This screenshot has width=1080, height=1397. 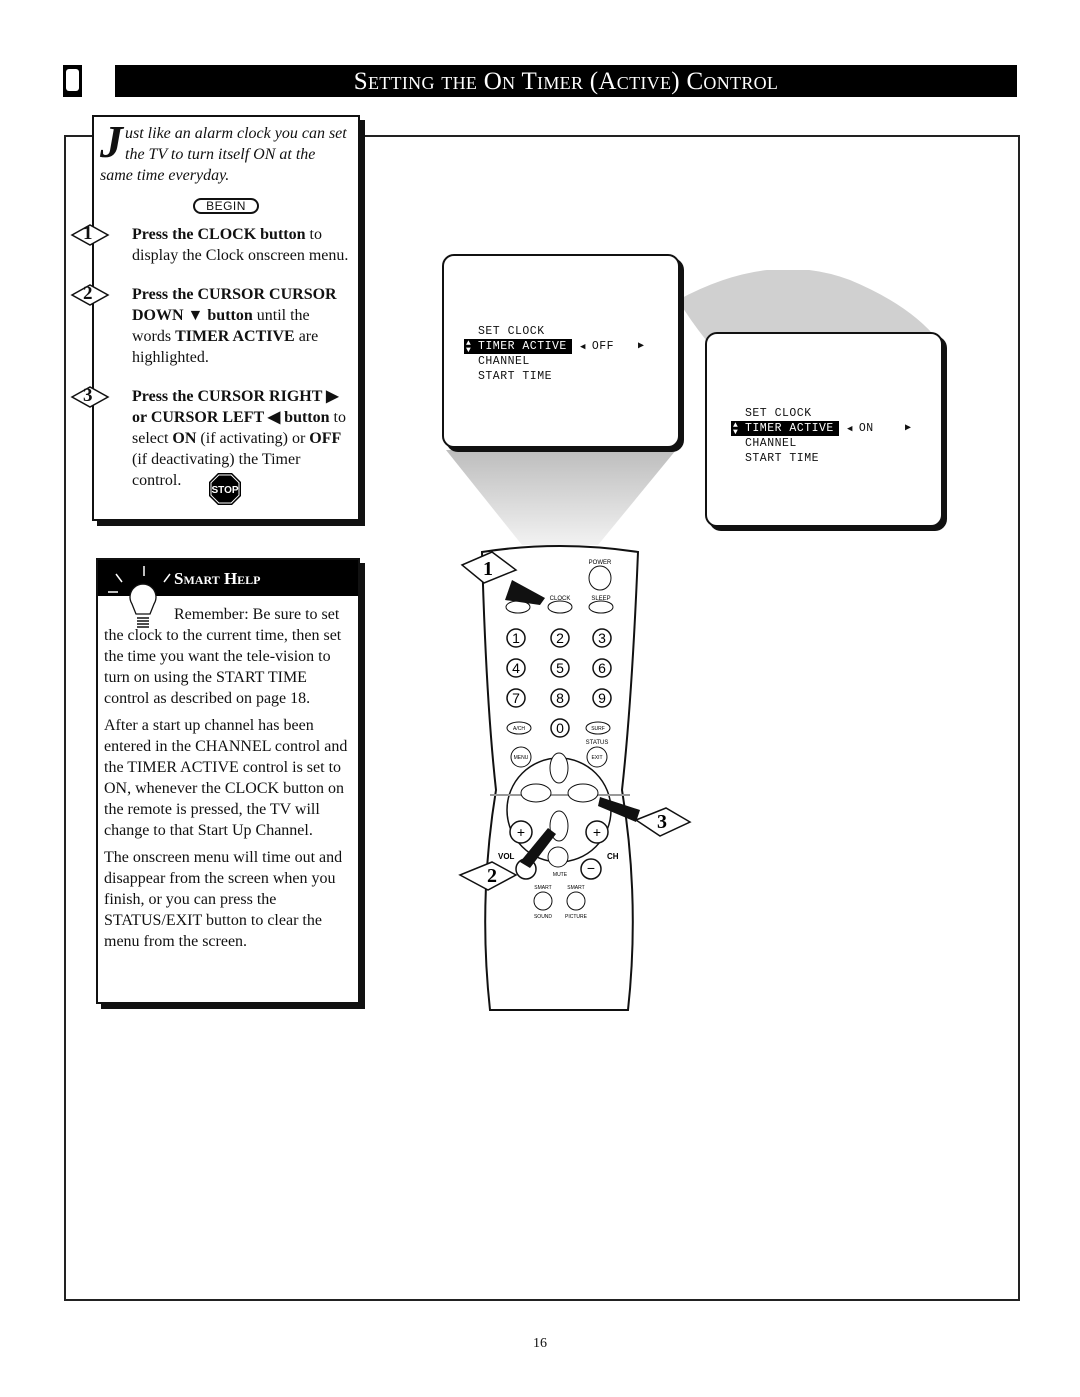 What do you see at coordinates (488, 569) in the screenshot?
I see `svg-text: 1` at bounding box center [488, 569].